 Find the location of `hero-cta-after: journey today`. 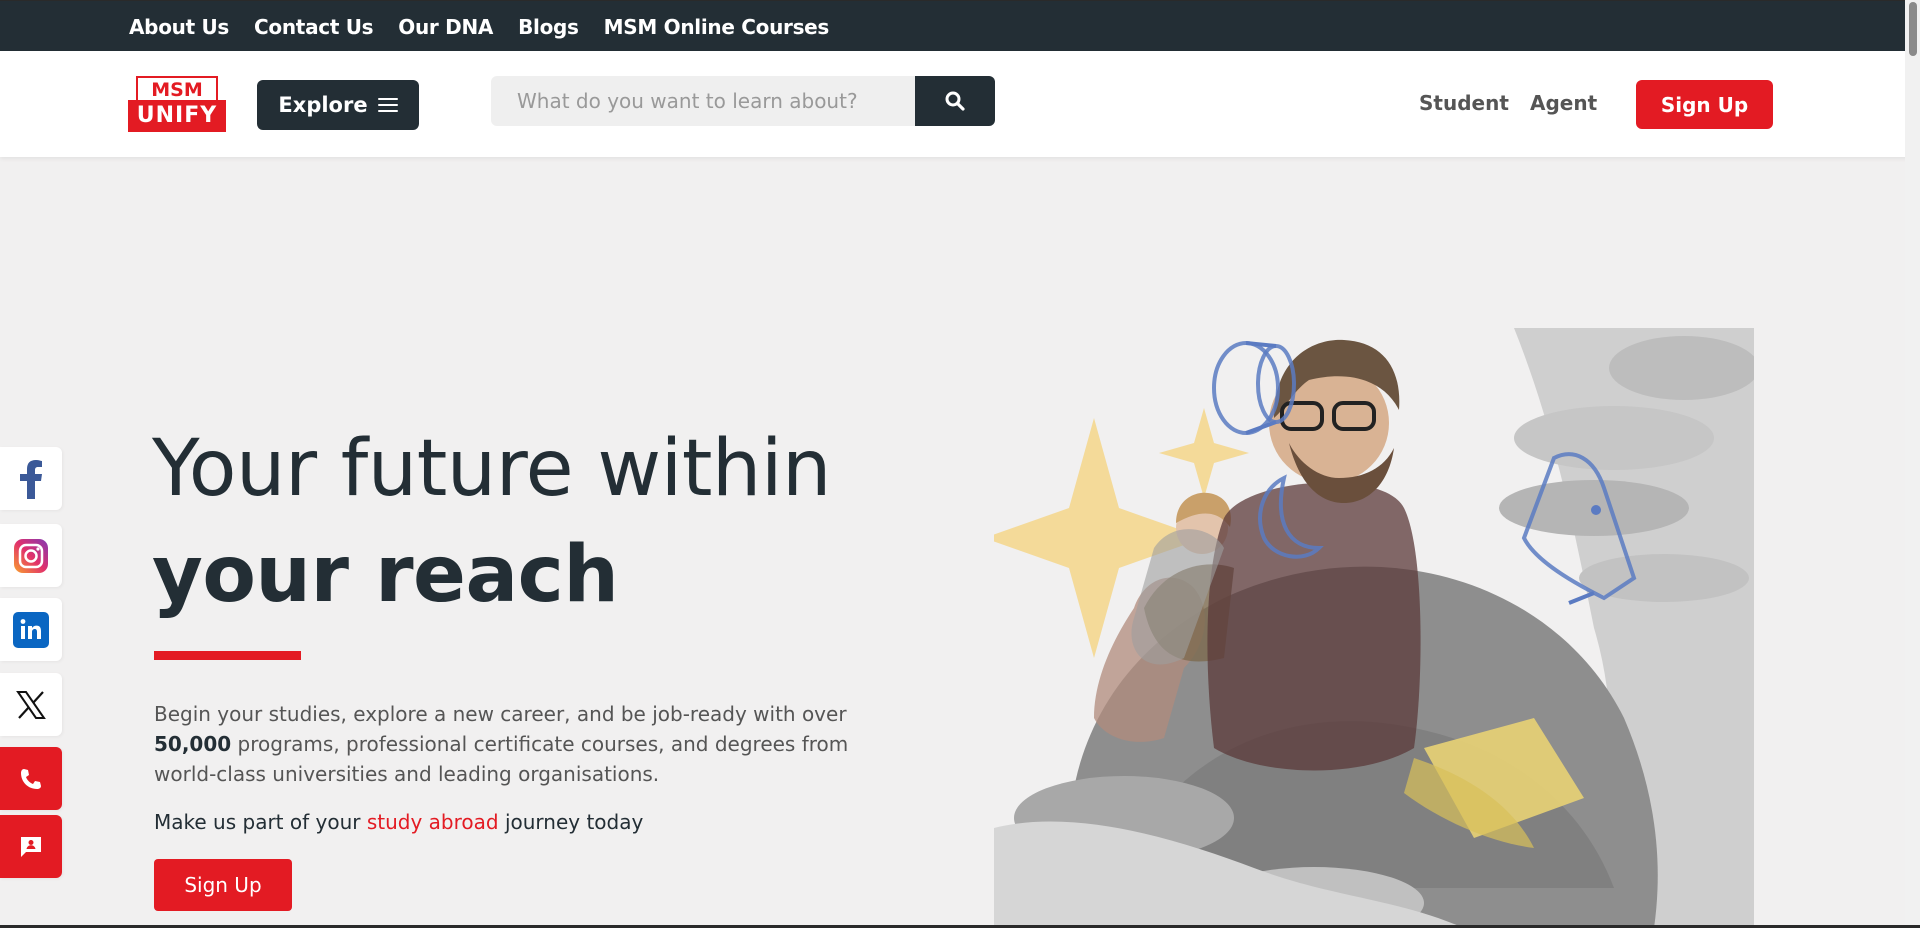

hero-cta-after: journey today is located at coordinates (571, 822).